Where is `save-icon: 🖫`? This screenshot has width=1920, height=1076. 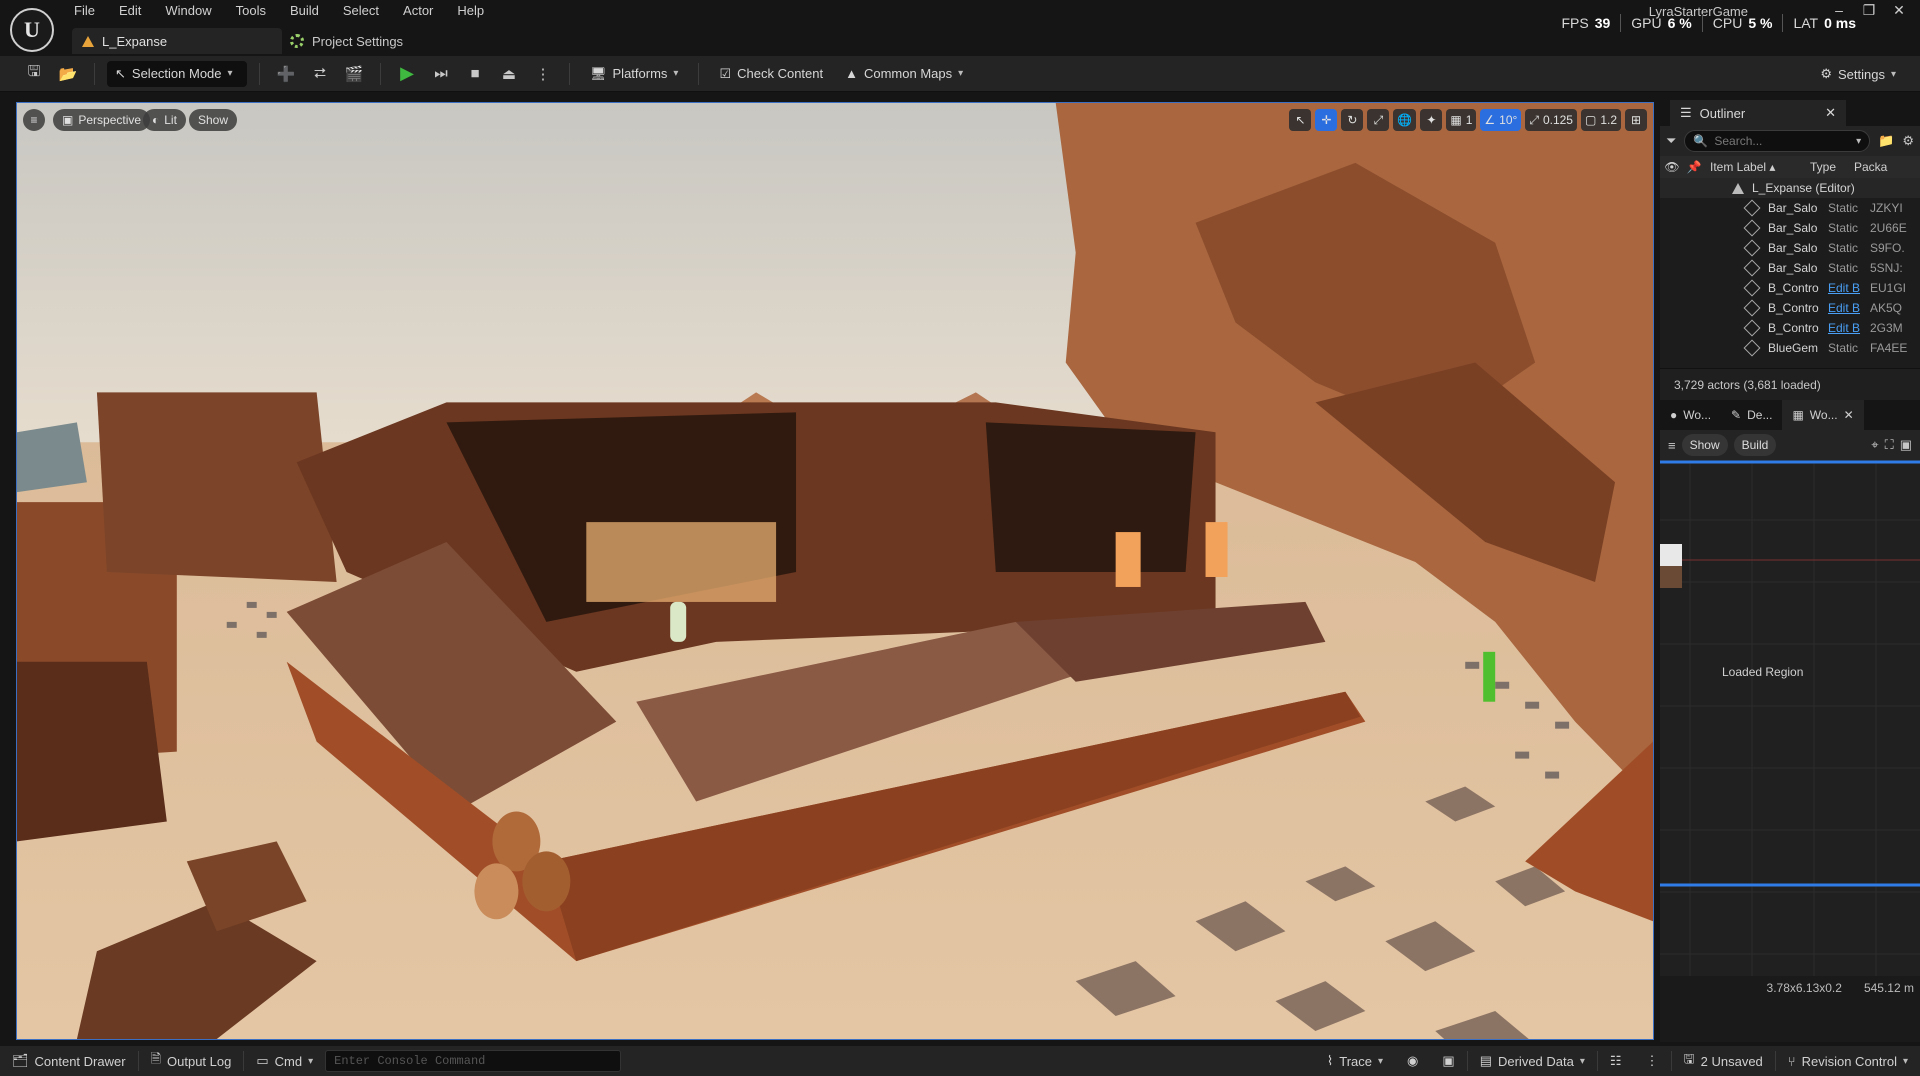
save-icon: 🖫 is located at coordinates (34, 74).